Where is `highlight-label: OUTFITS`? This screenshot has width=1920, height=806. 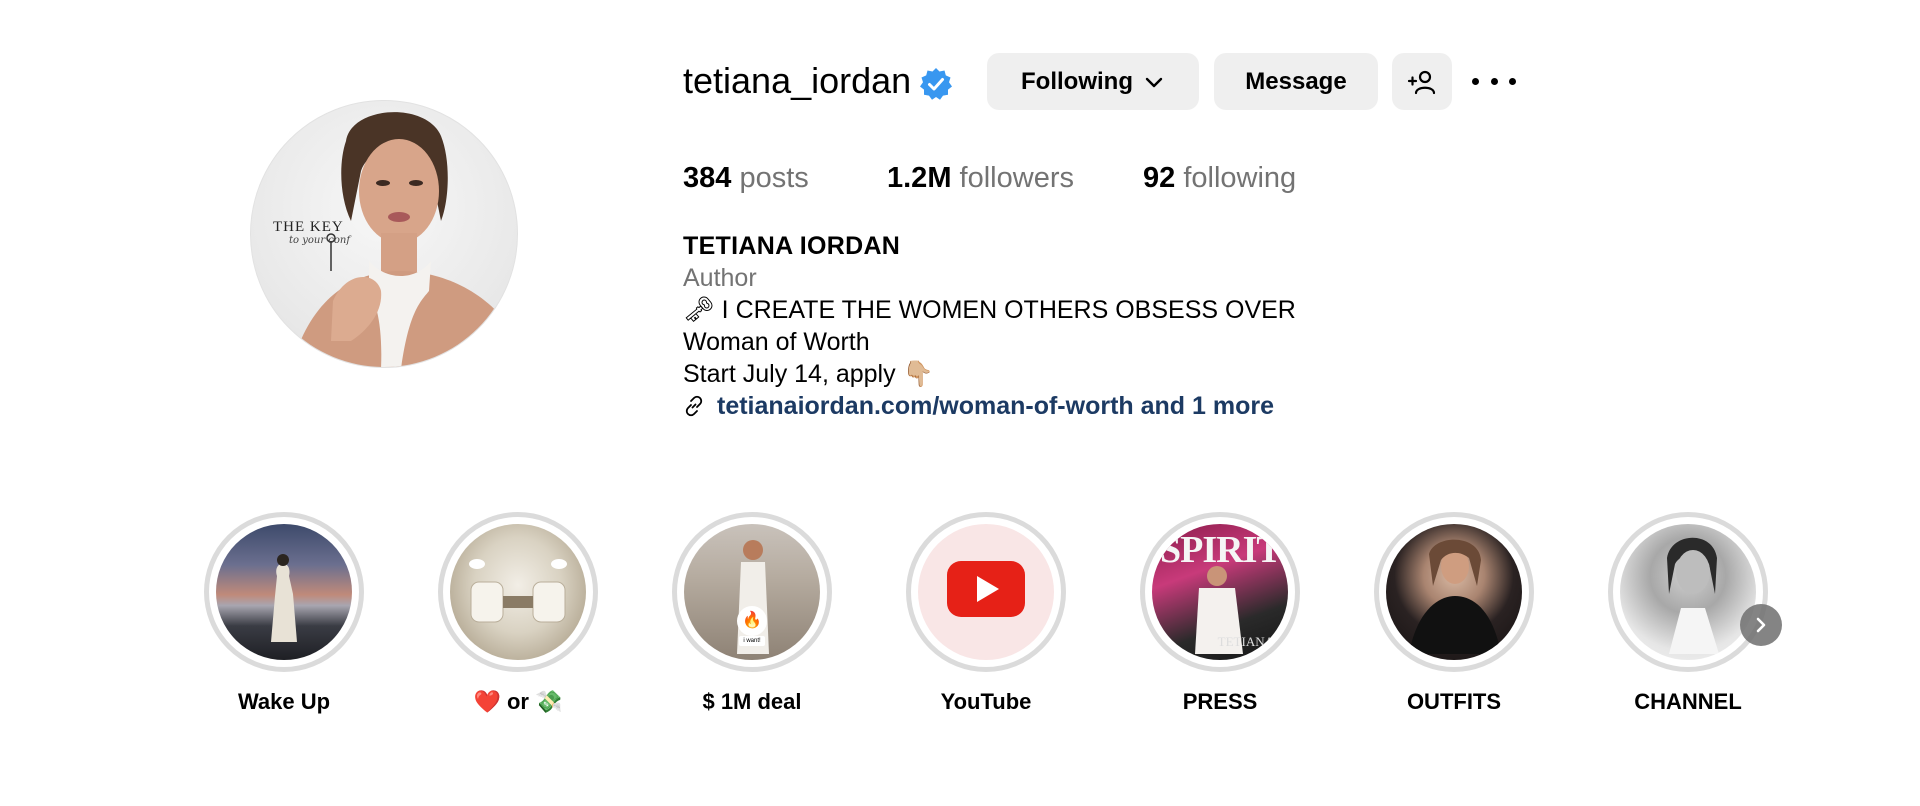 highlight-label: OUTFITS is located at coordinates (1454, 701).